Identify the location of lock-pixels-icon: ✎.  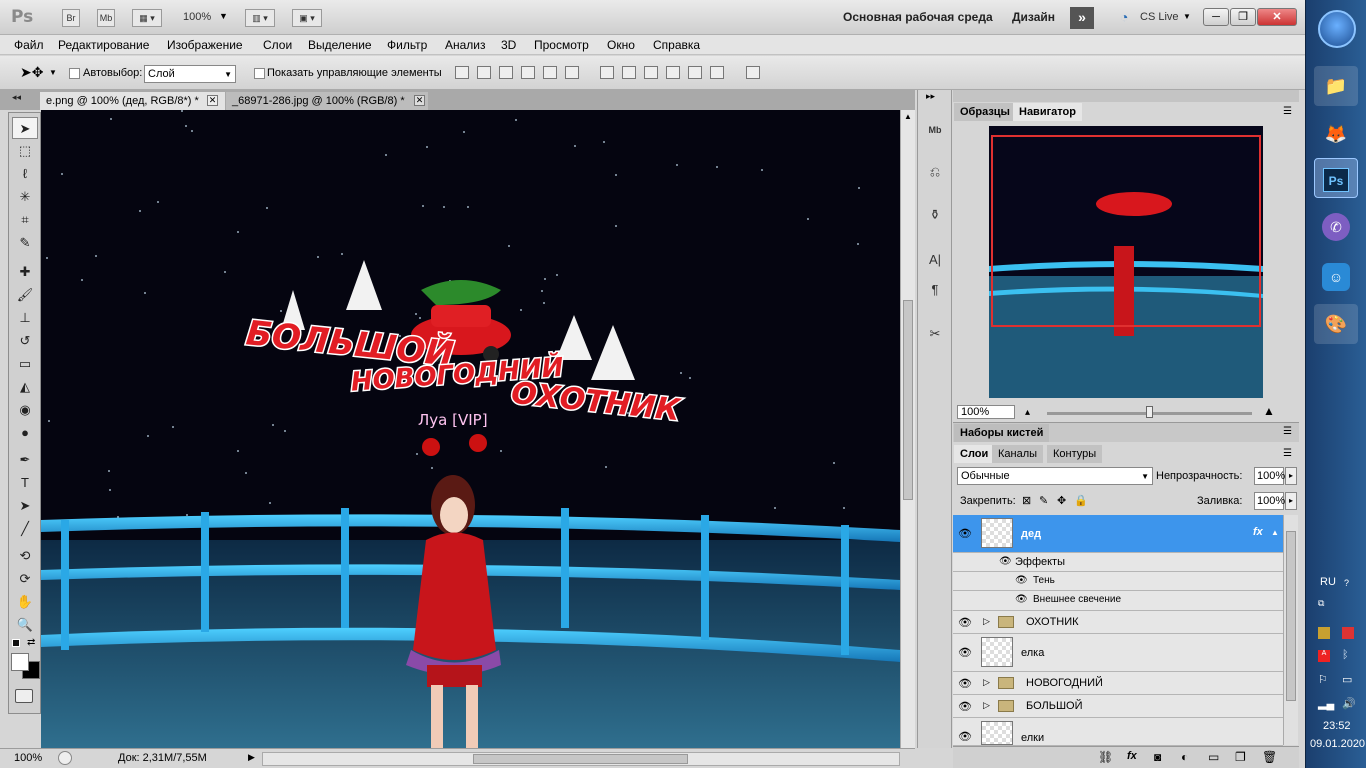
(1043, 500).